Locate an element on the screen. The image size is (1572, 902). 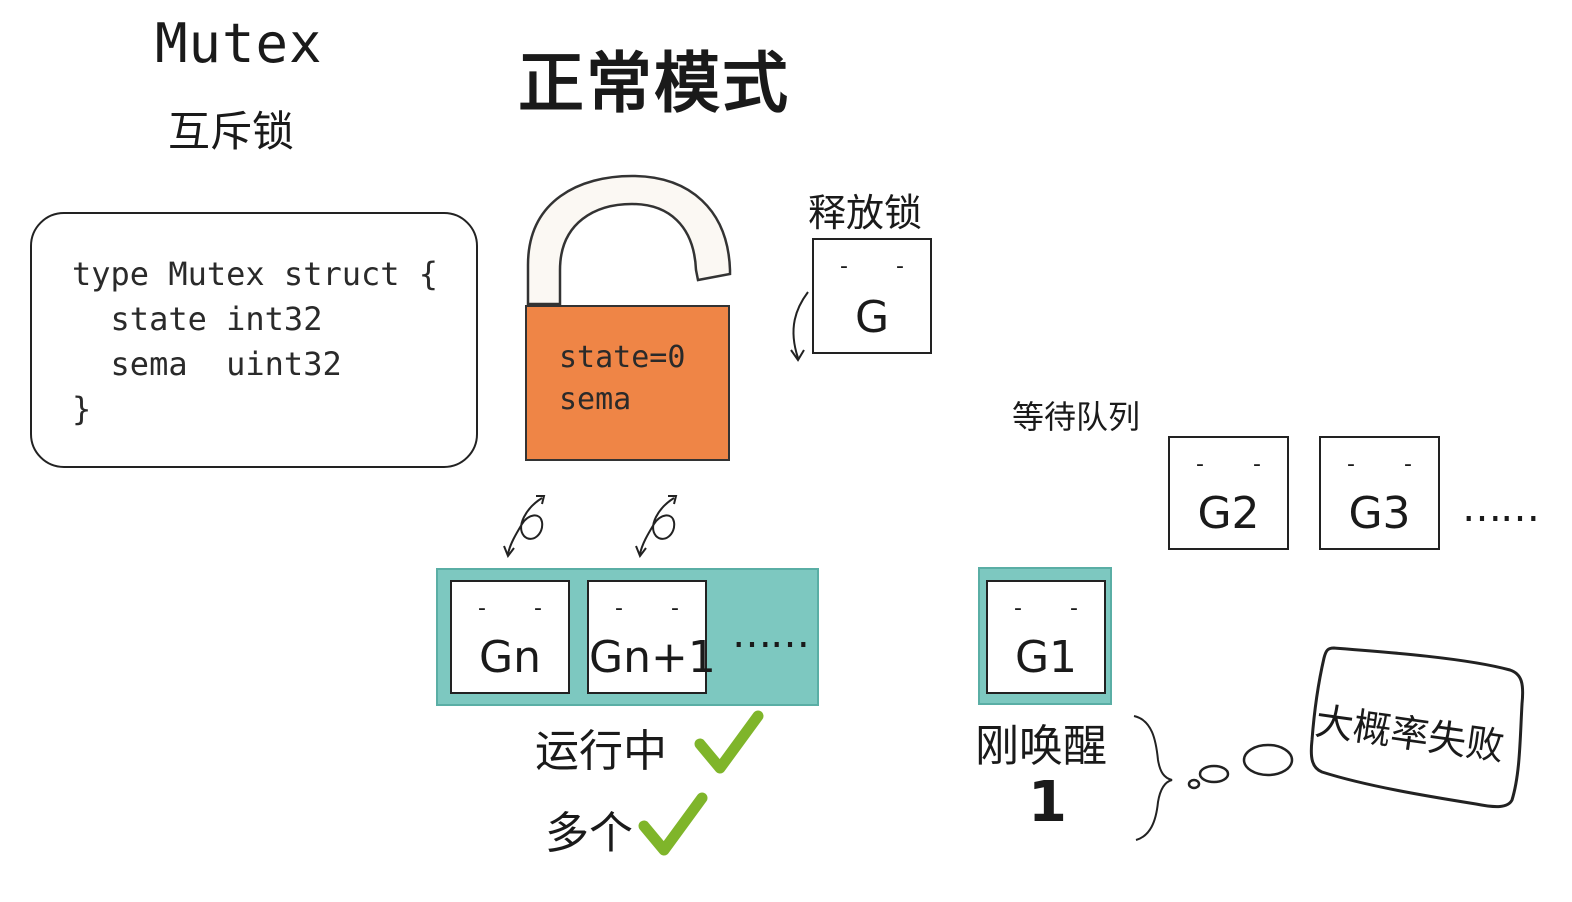
goroutine-label: G3 is located at coordinates (1379, 513).